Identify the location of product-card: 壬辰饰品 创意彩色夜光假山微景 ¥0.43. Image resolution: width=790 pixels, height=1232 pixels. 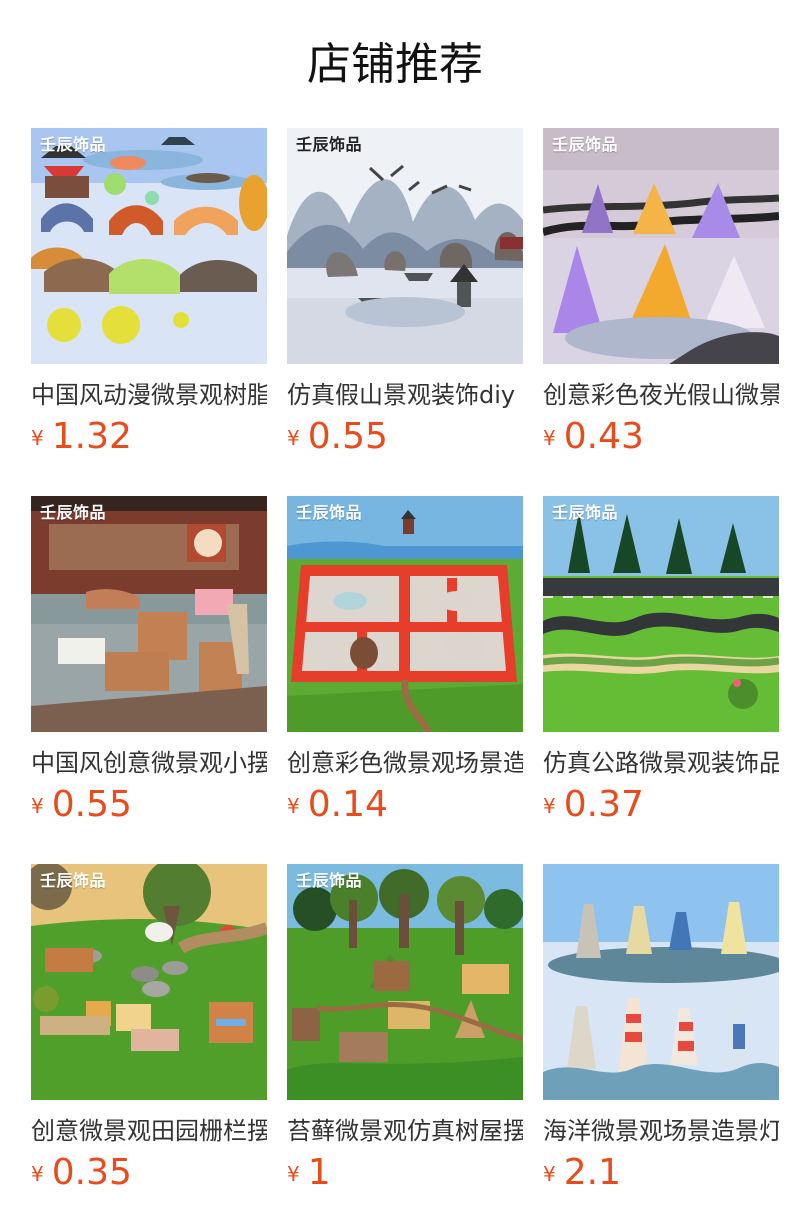
(661, 298).